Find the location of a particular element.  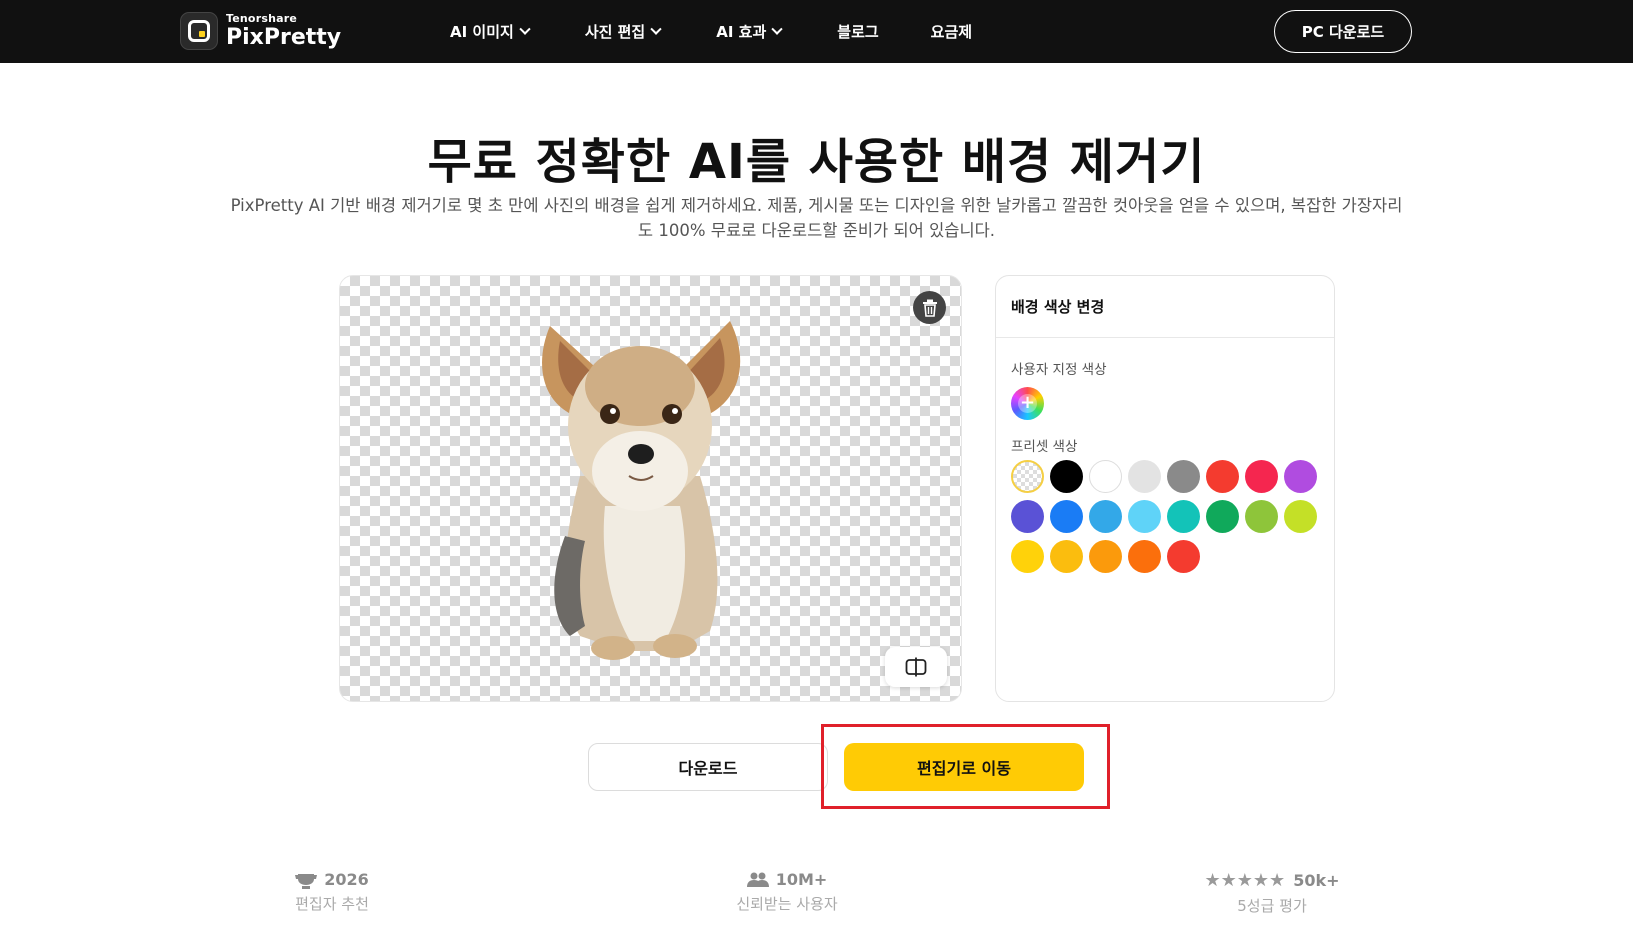

stars-icon: ★★★★★ is located at coordinates (1245, 880).